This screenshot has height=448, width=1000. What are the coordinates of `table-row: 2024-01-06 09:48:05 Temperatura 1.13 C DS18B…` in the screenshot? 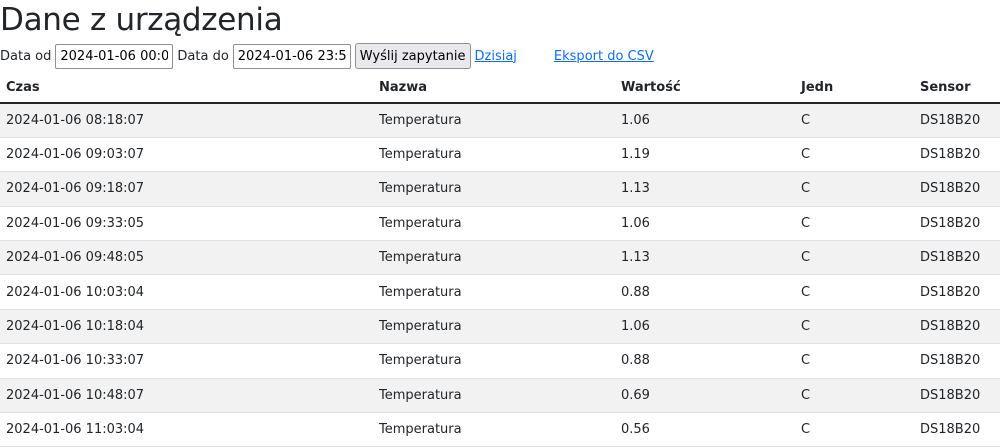 It's located at (500, 258).